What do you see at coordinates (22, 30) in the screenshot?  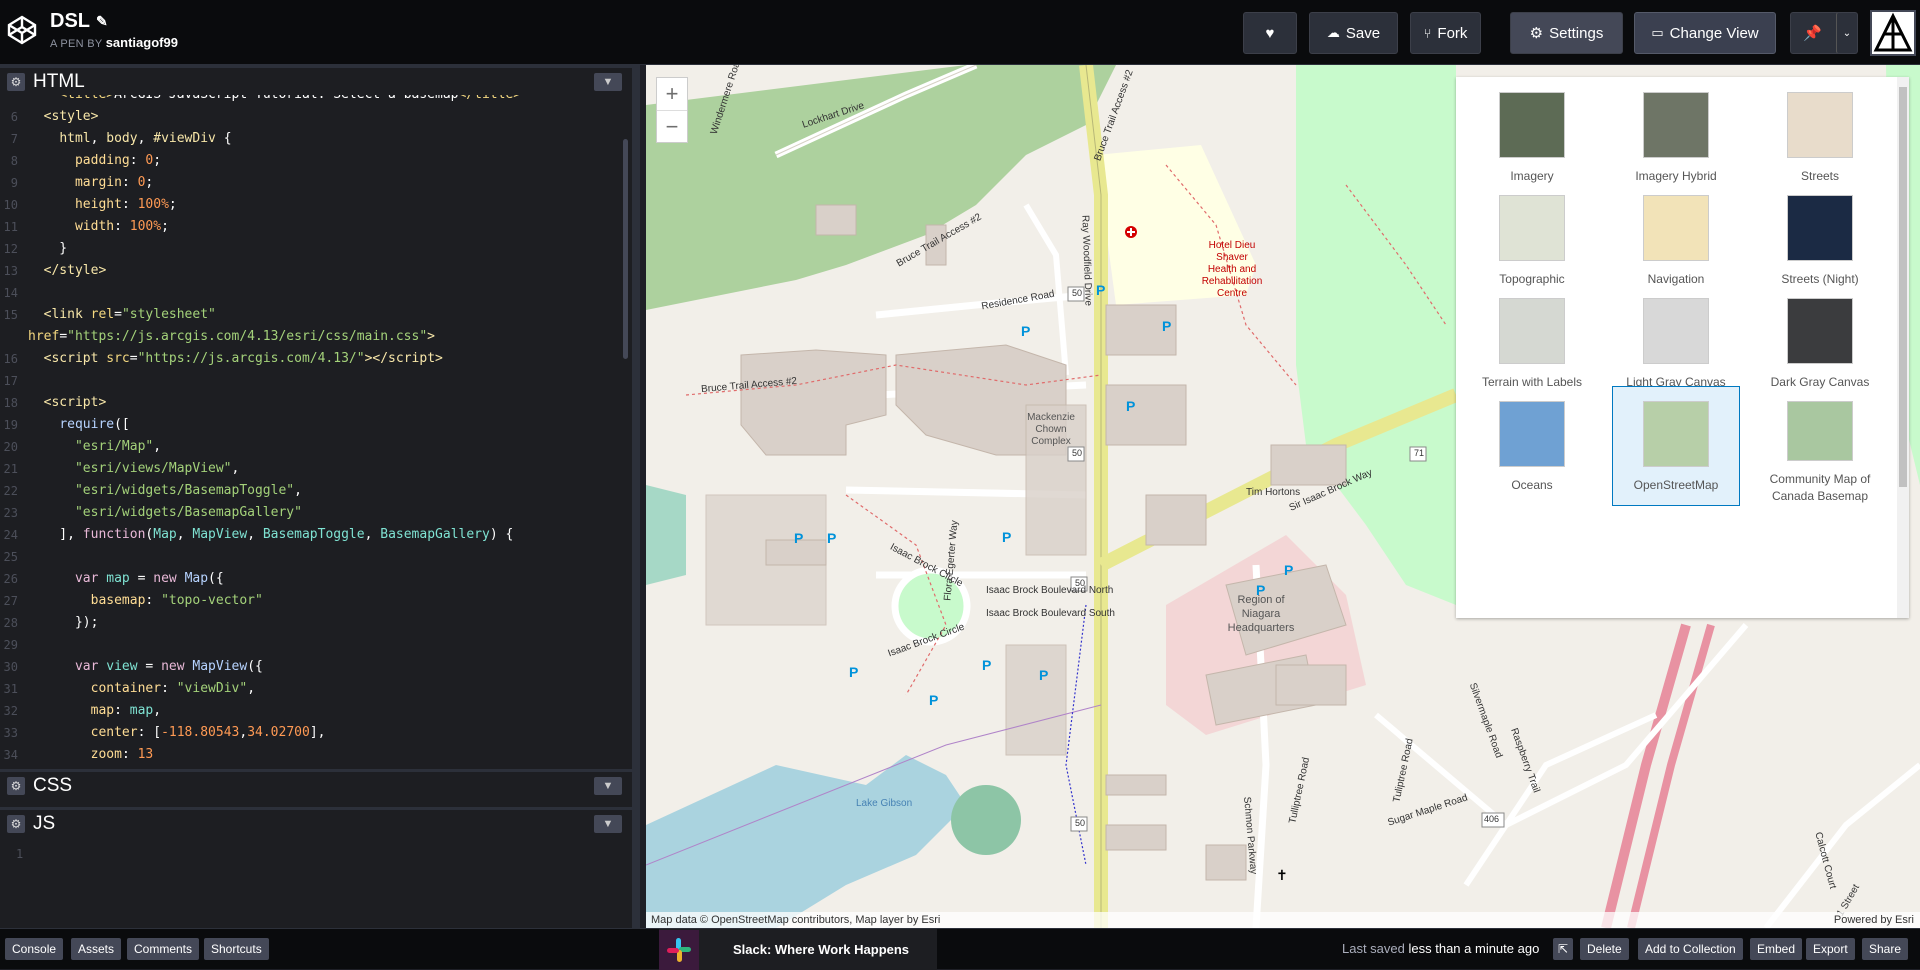 I see `codepen-logo-icon` at bounding box center [22, 30].